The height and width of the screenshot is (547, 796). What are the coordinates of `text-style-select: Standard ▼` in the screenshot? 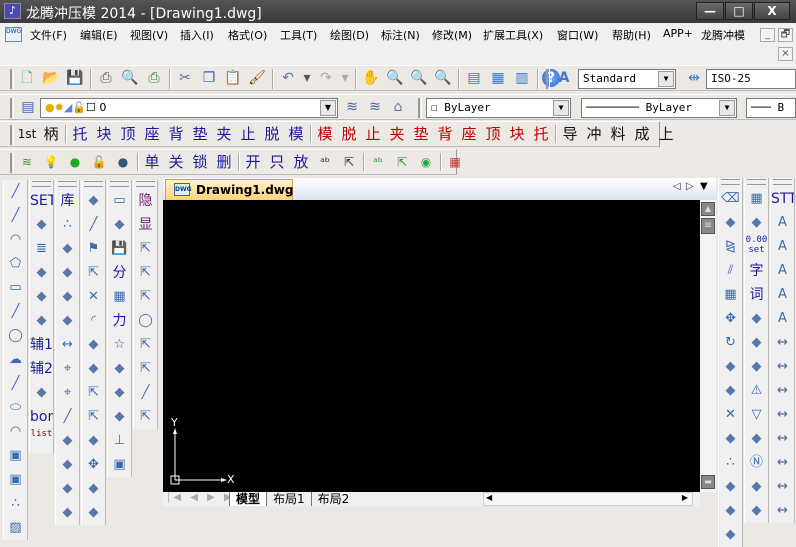 It's located at (627, 79).